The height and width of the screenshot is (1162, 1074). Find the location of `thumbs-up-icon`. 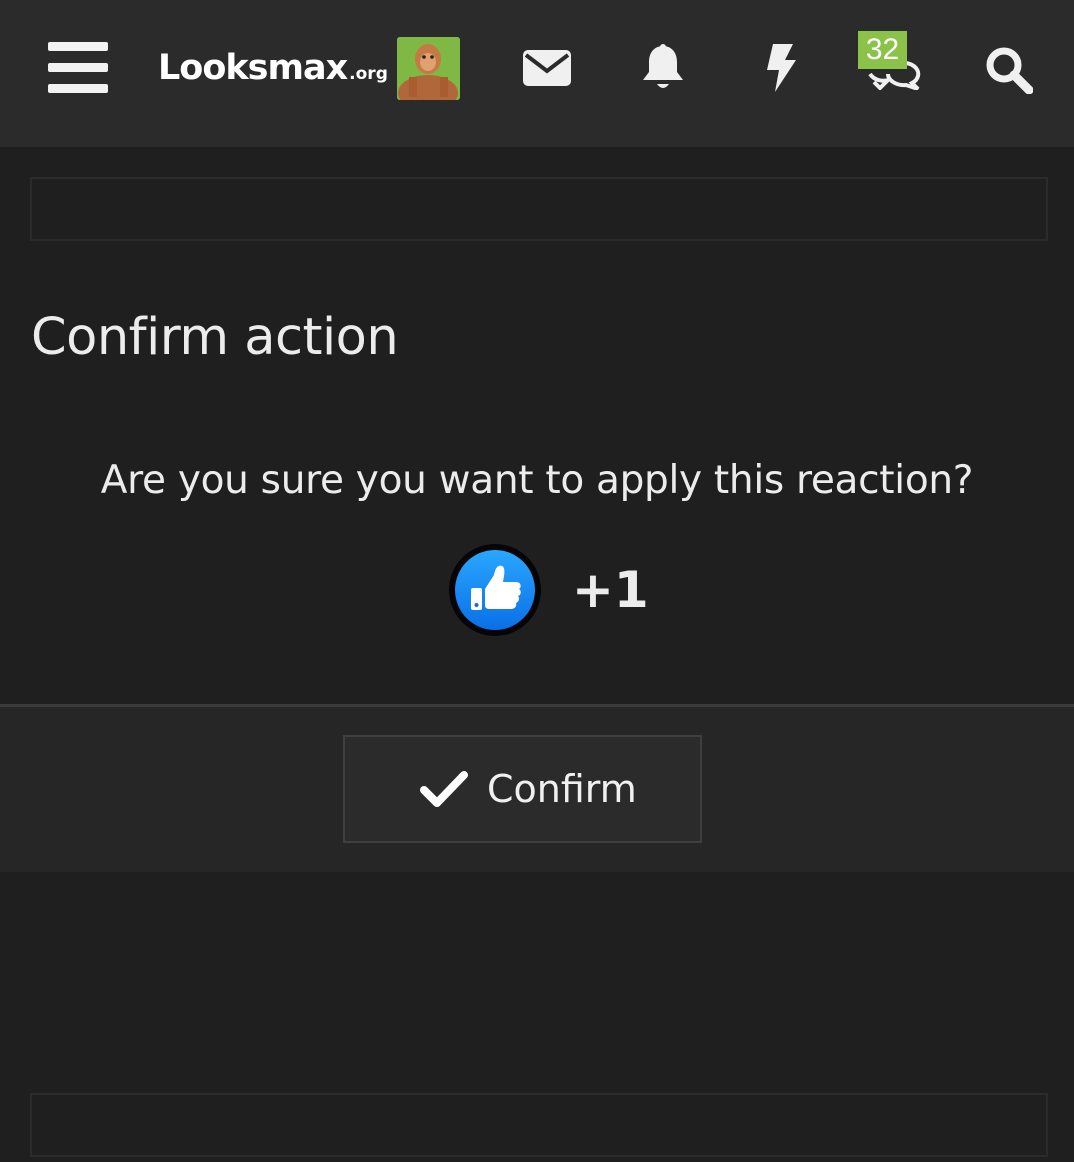

thumbs-up-icon is located at coordinates (495, 590).